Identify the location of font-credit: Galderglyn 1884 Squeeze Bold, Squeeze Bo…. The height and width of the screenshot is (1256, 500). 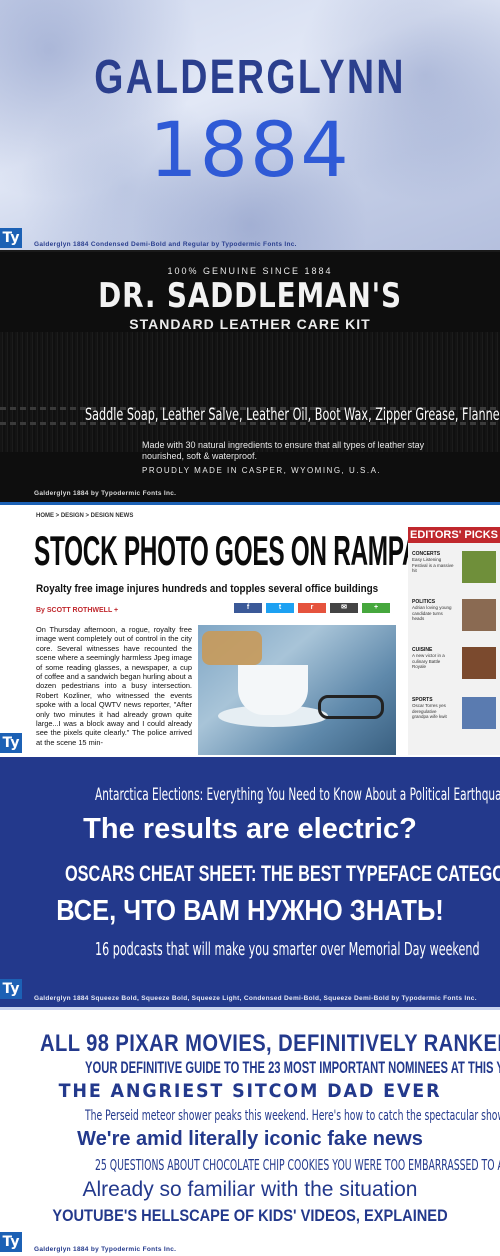
(255, 998).